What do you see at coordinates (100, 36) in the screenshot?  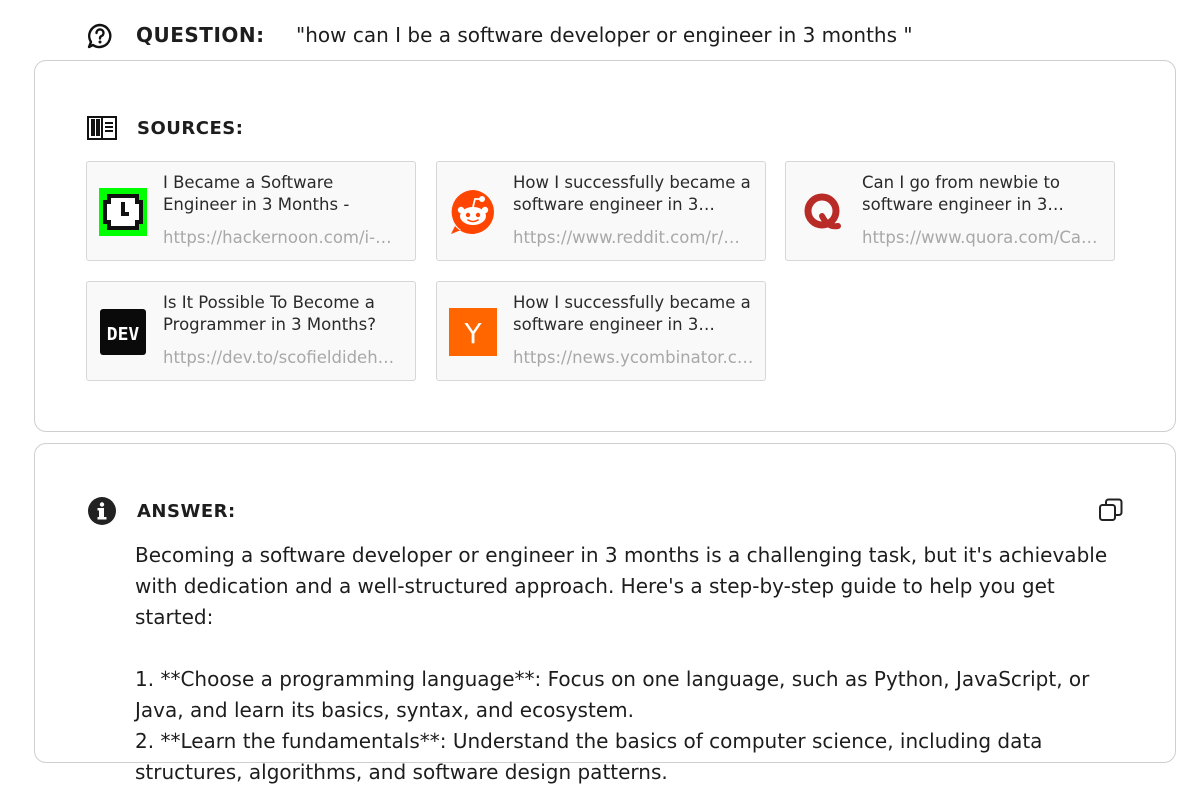 I see `question-bubble-icon` at bounding box center [100, 36].